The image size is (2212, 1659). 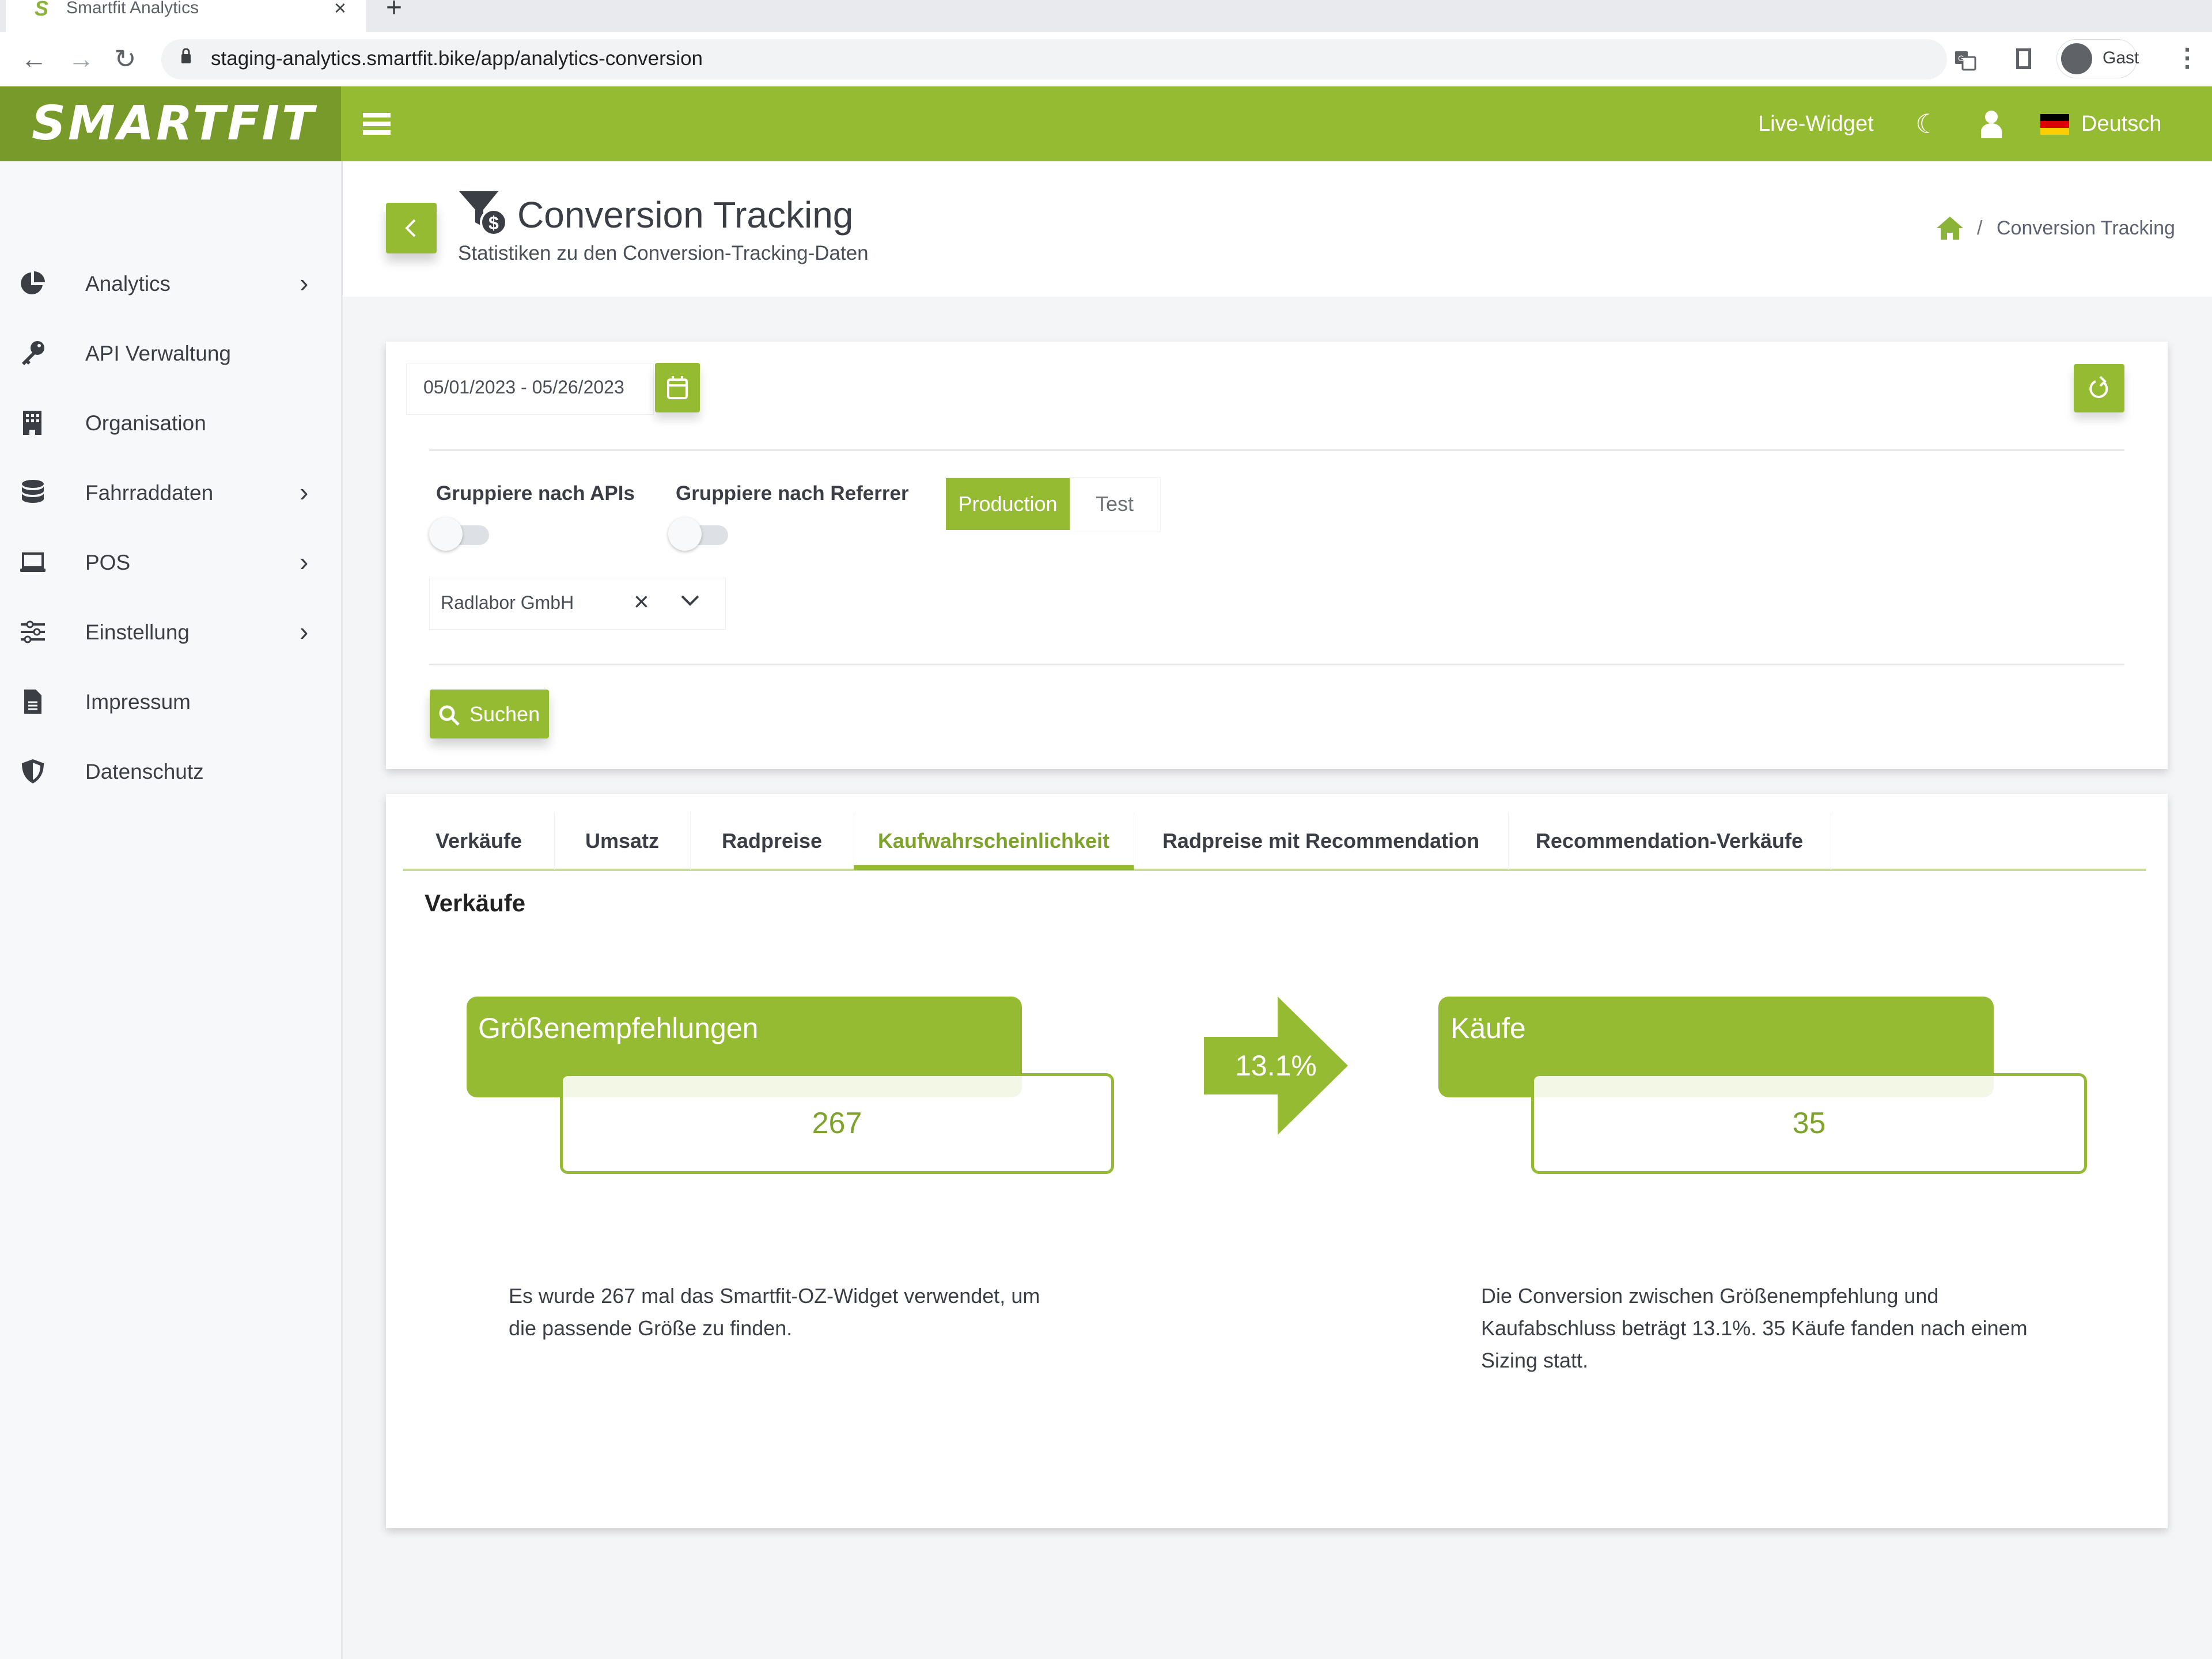 I want to click on sidebar-item-analytics: Analytics ›, so click(x=170, y=283).